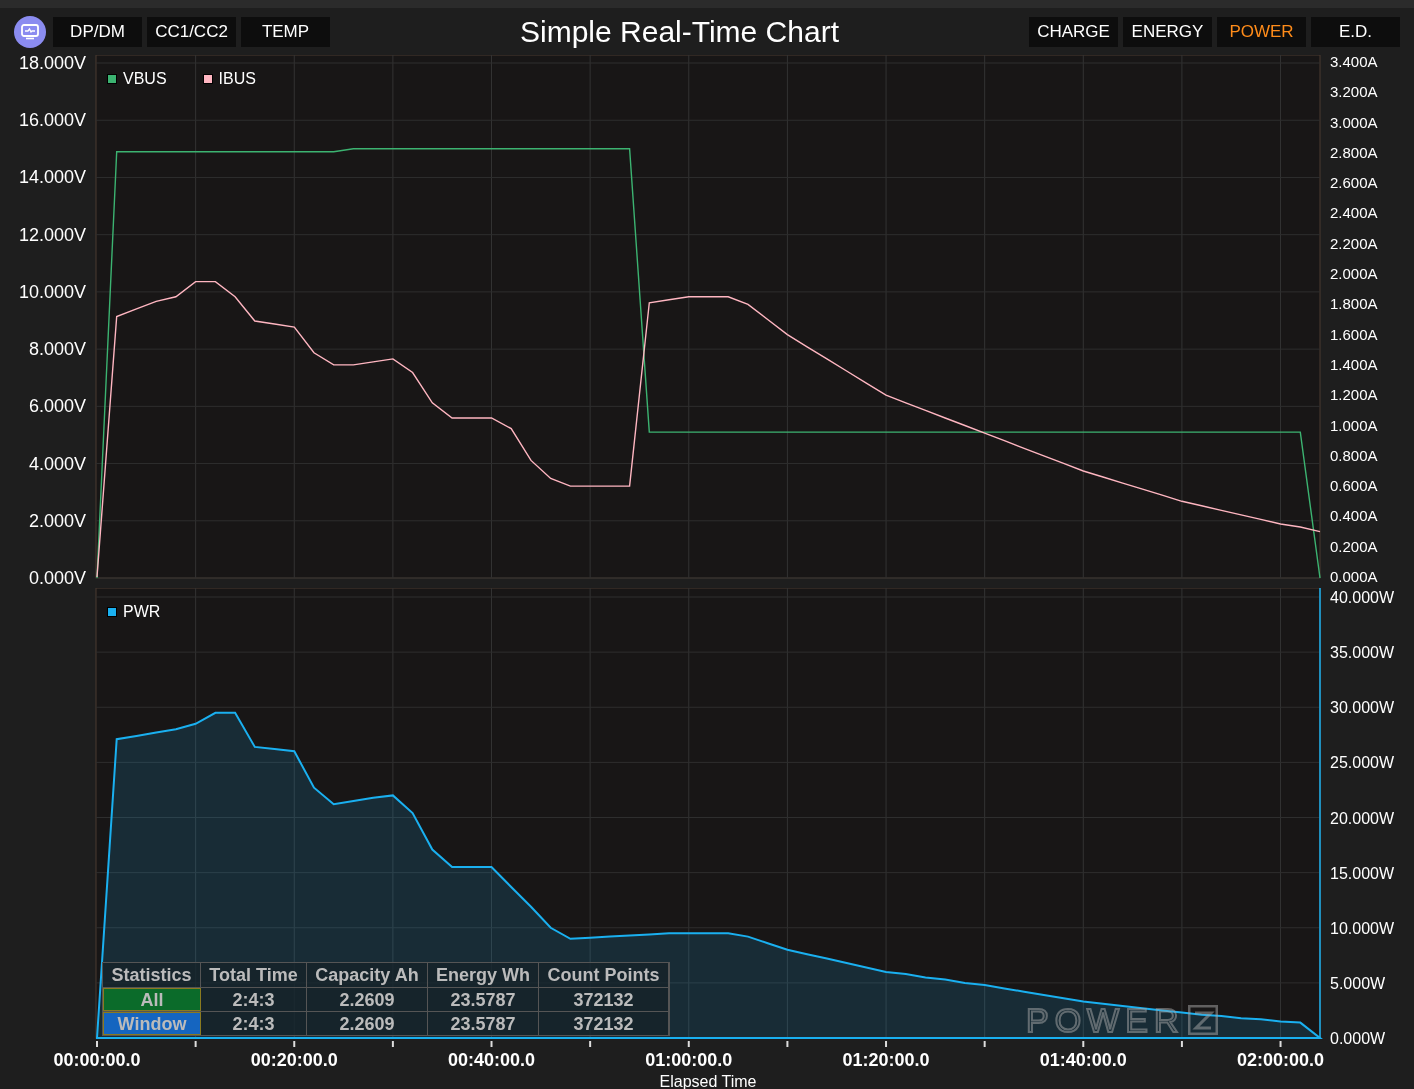 Image resolution: width=1414 pixels, height=1089 pixels. Describe the element at coordinates (57, 463) in the screenshot. I see `axis-label: 4.000V` at that location.